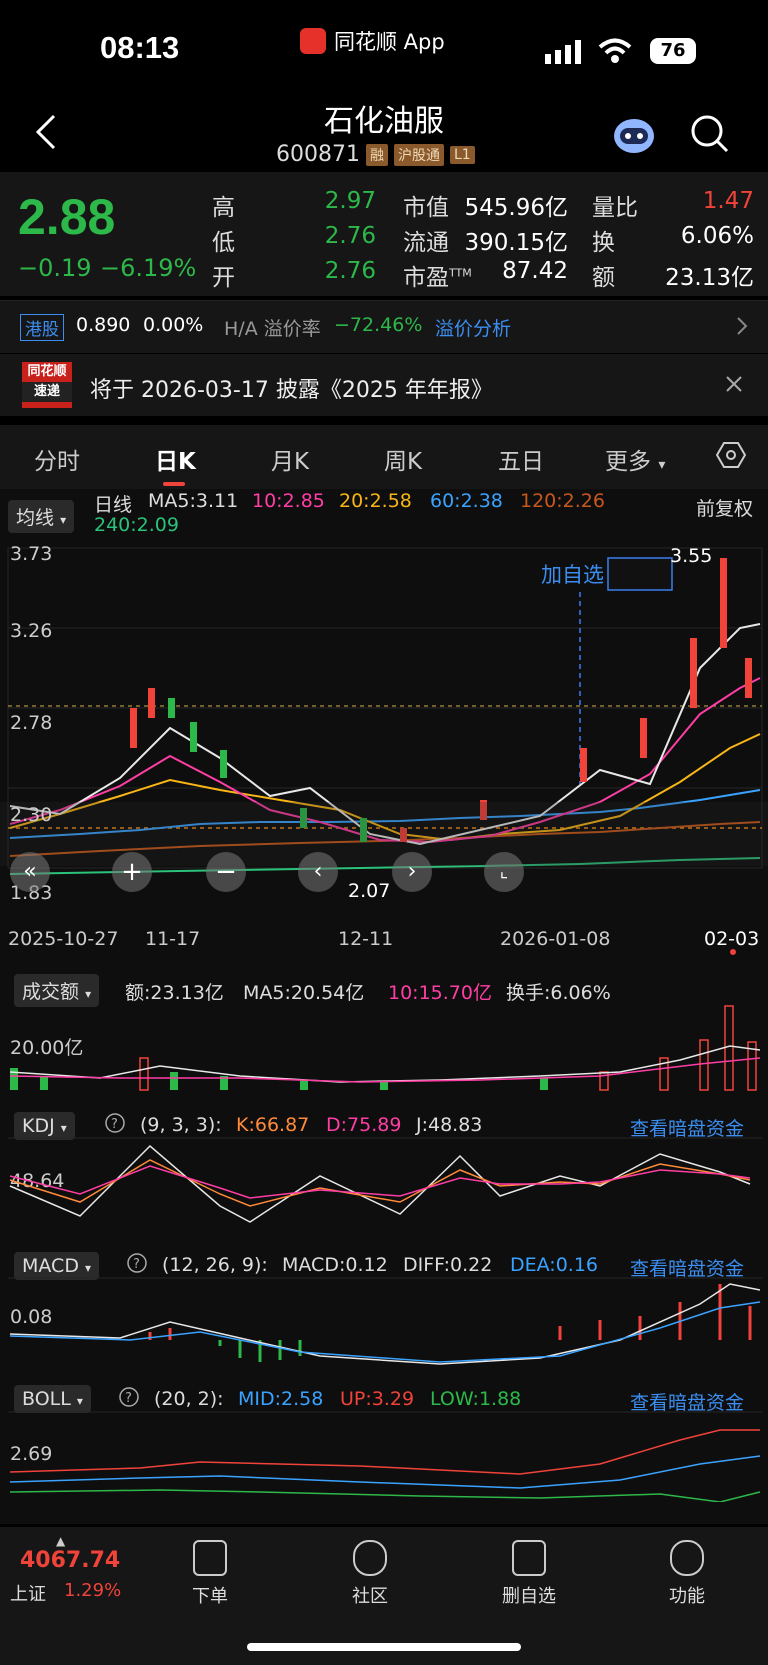 This screenshot has width=768, height=1665. I want to click on tab-monthly-k: 月K, so click(290, 459).